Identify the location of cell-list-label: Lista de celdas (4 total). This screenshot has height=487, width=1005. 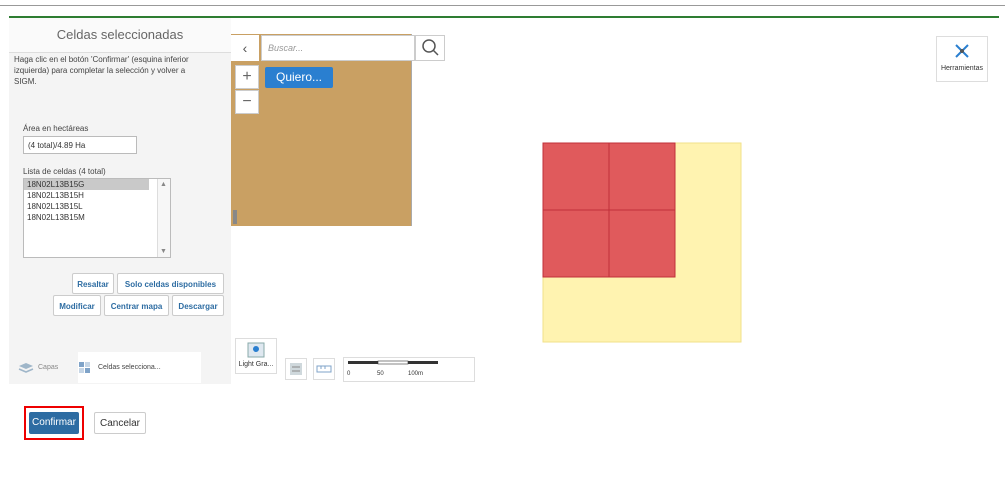
(64, 171).